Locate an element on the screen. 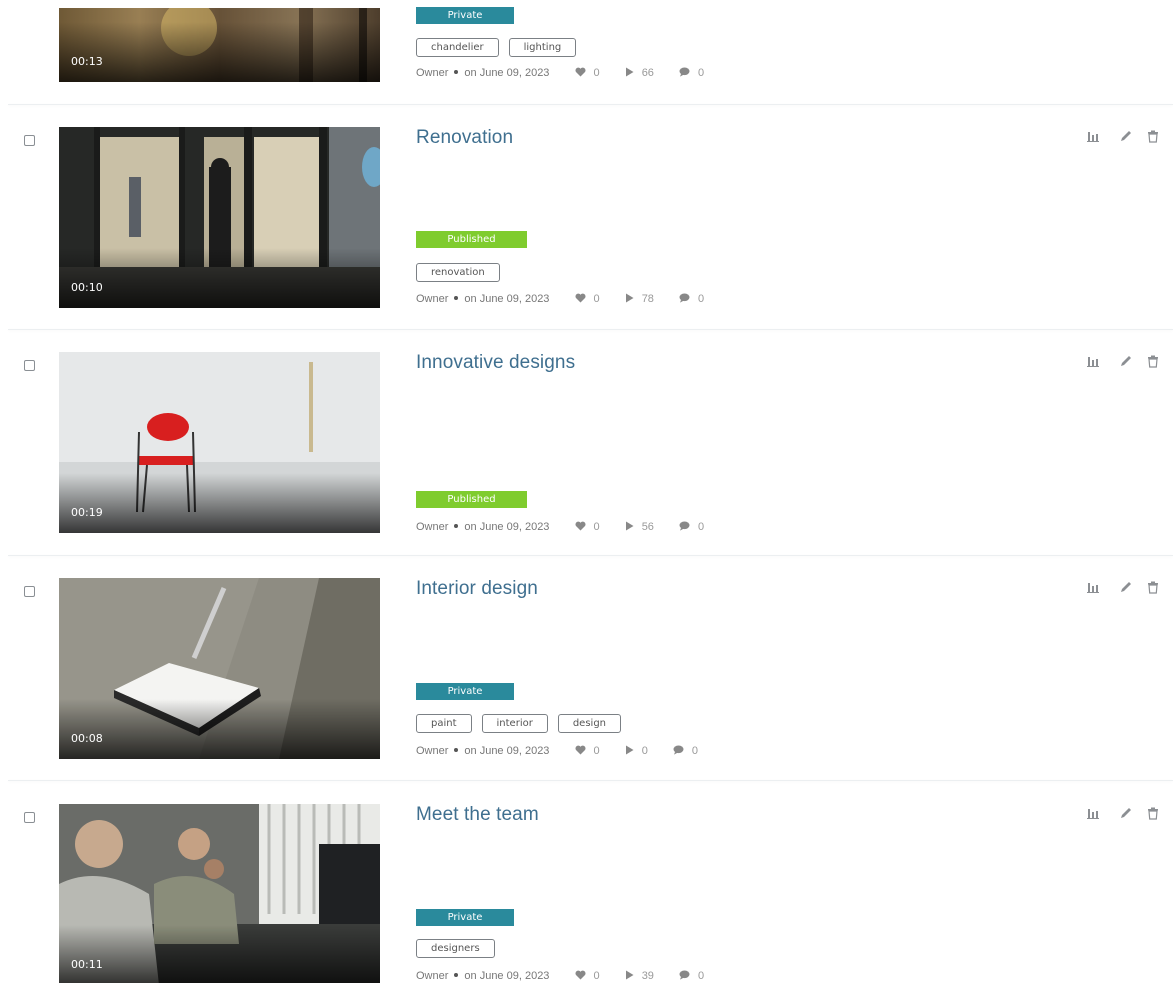 This screenshot has width=1173, height=983. video-duration: 00:08 is located at coordinates (87, 738).